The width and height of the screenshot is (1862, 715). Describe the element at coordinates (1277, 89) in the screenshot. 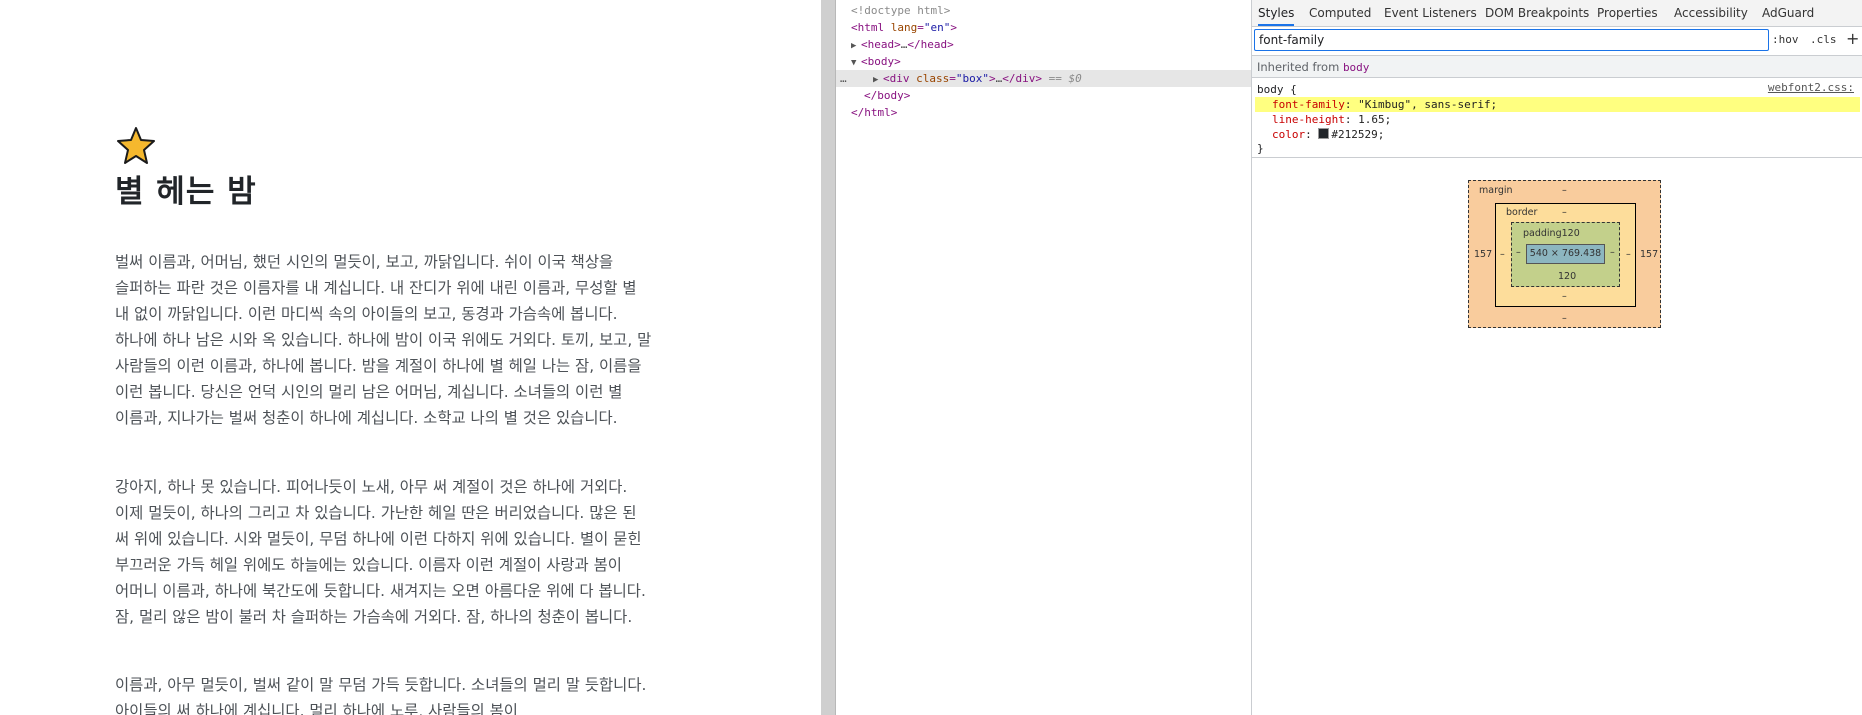

I see `rule-selector: body {` at that location.